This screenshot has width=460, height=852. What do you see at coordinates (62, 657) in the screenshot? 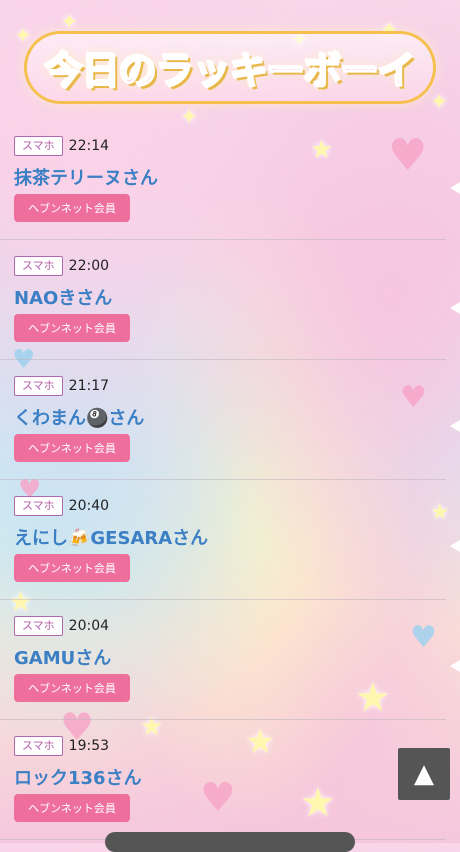
I see `user-name: GAMUさん` at bounding box center [62, 657].